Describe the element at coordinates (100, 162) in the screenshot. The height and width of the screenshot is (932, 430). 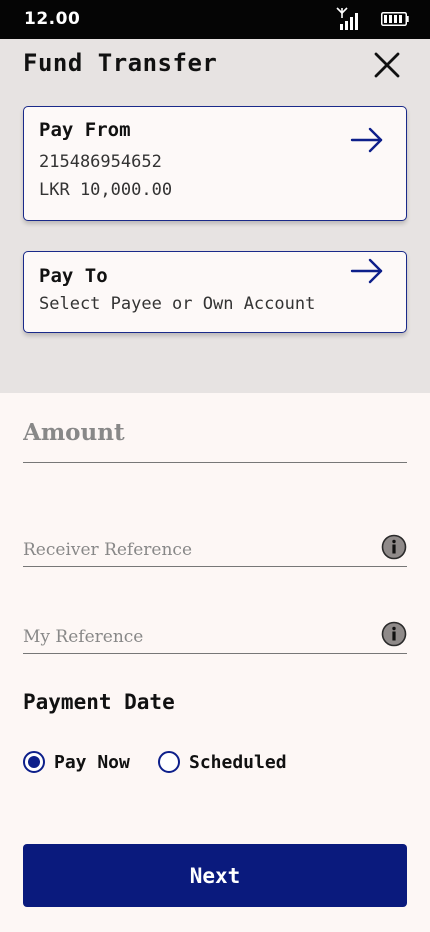
I see `account-number: 215486954652` at that location.